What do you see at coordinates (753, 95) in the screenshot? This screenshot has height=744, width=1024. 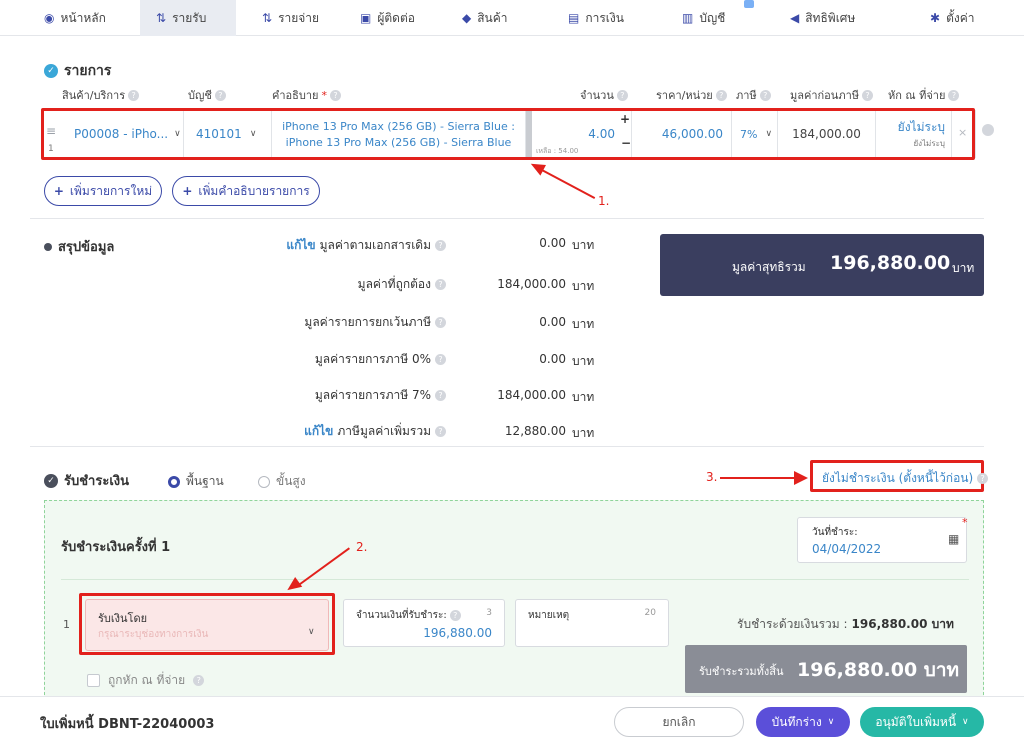 I see `header-tax: ภาษี?` at bounding box center [753, 95].